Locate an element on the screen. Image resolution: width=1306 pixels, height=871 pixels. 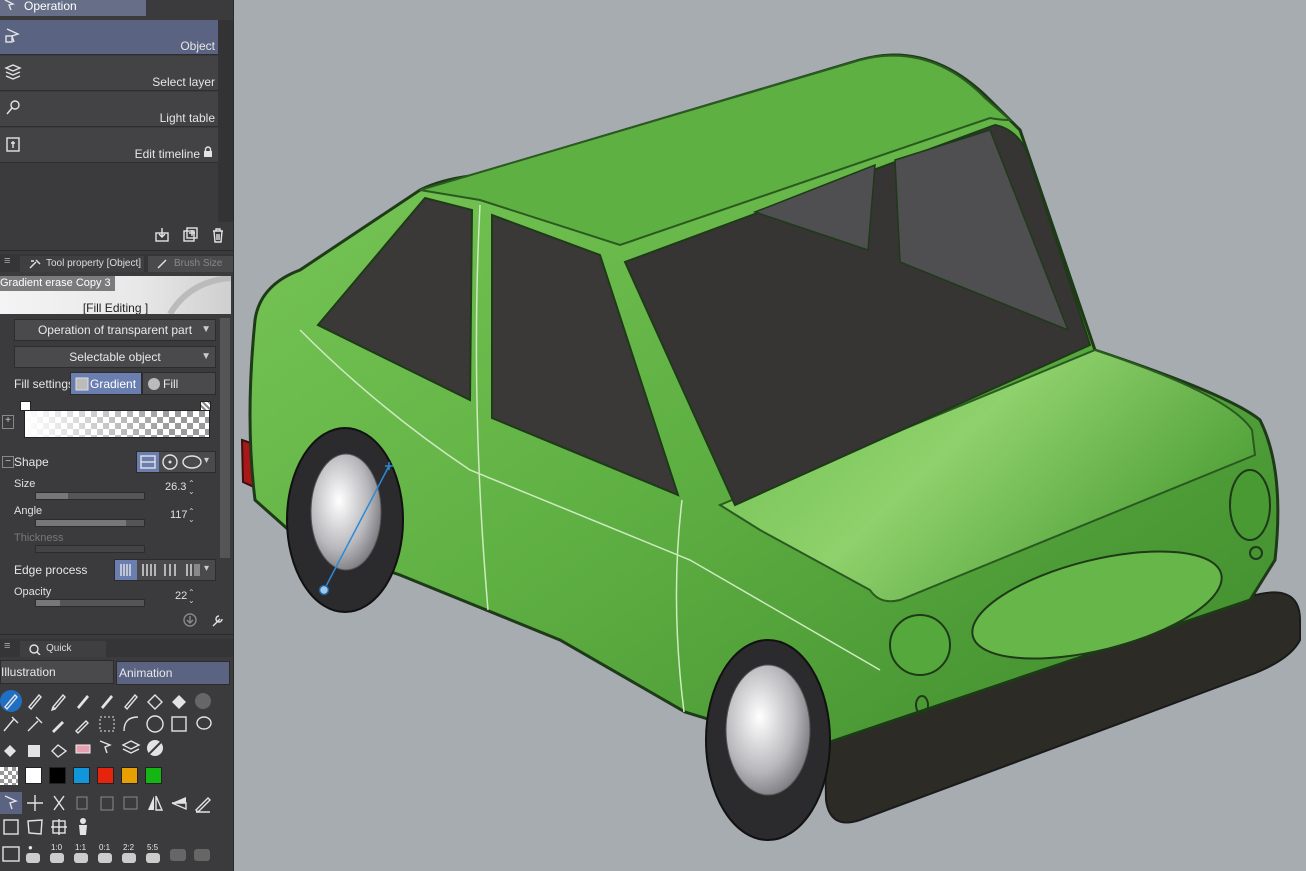
no-repeat-icon is located at coordinates (171, 570).